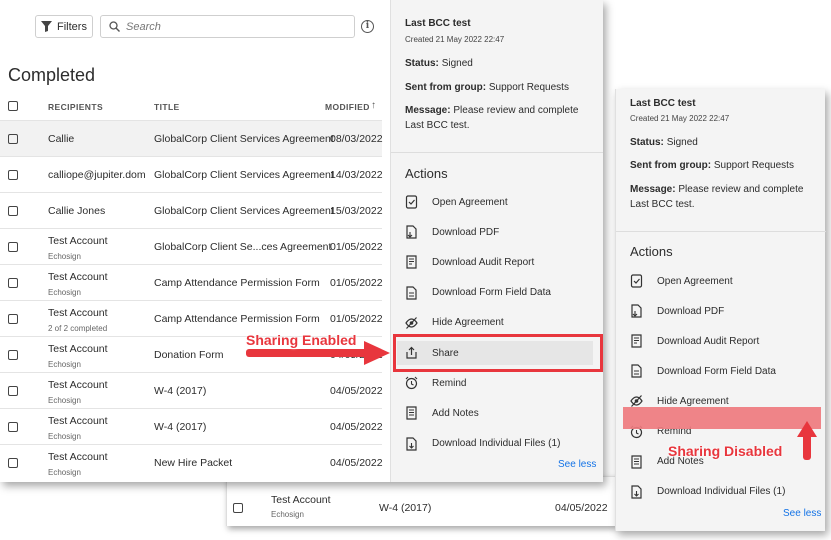  I want to click on message-label: Message:, so click(653, 189).